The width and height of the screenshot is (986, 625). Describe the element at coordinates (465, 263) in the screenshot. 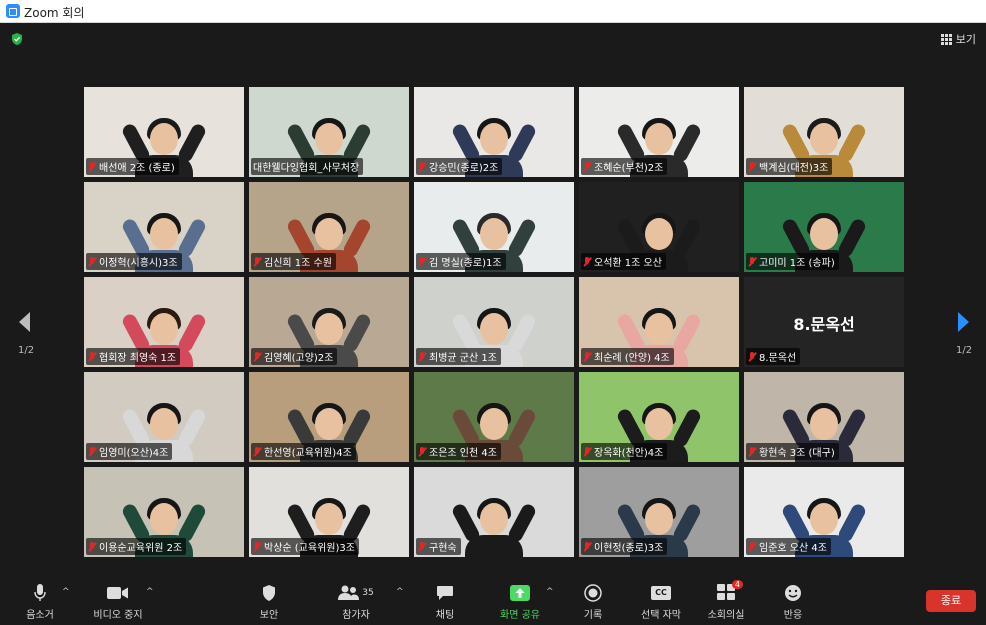

I see `participant-name-text: 김 명실(종로)1조` at that location.